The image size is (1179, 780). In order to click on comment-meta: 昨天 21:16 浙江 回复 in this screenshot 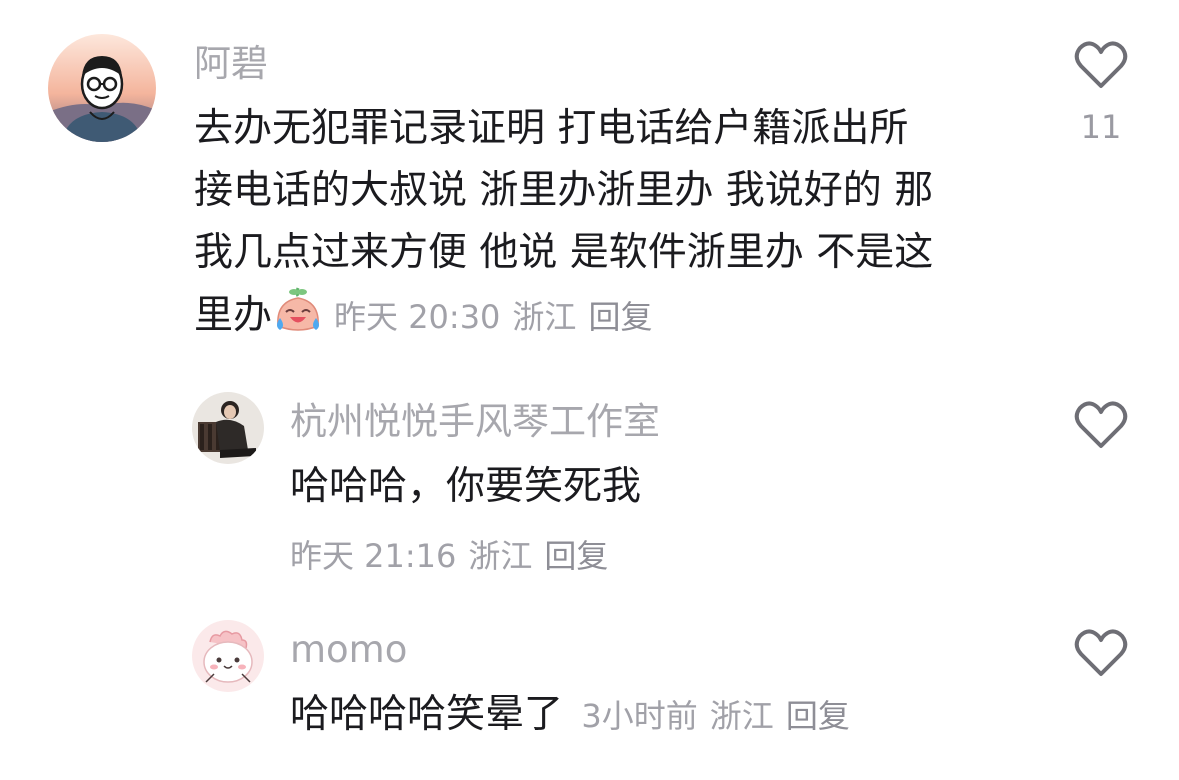, I will do `click(455, 556)`.